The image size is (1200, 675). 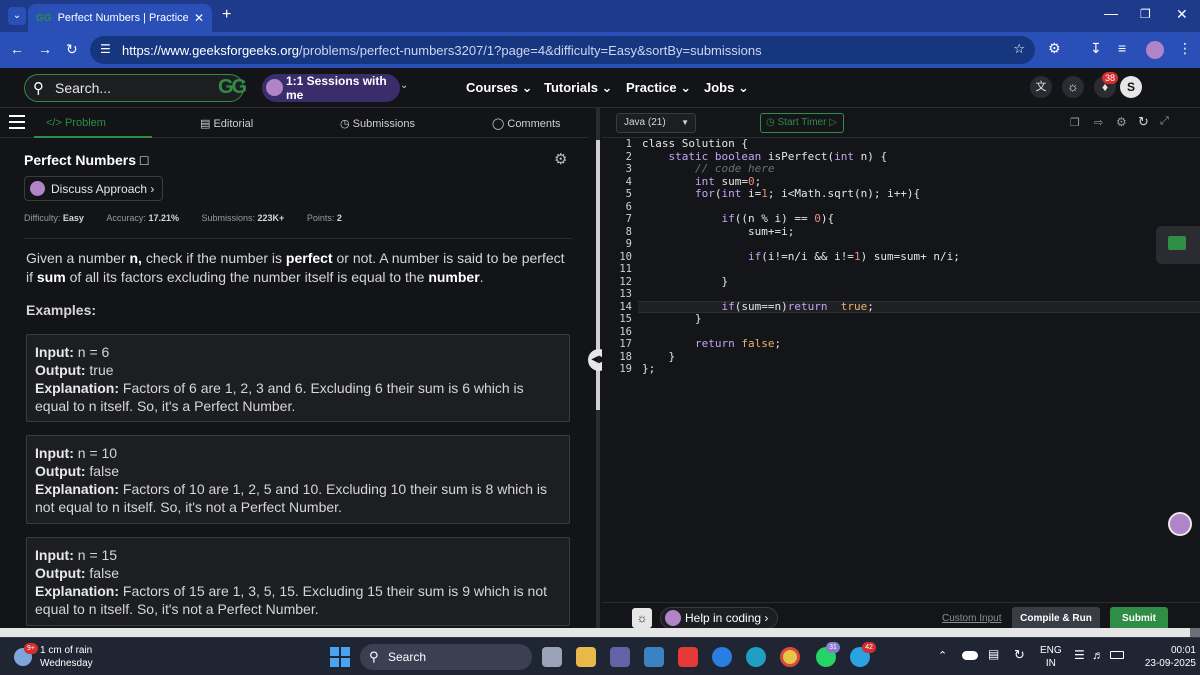 What do you see at coordinates (790, 657) in the screenshot?
I see `chrome-icon` at bounding box center [790, 657].